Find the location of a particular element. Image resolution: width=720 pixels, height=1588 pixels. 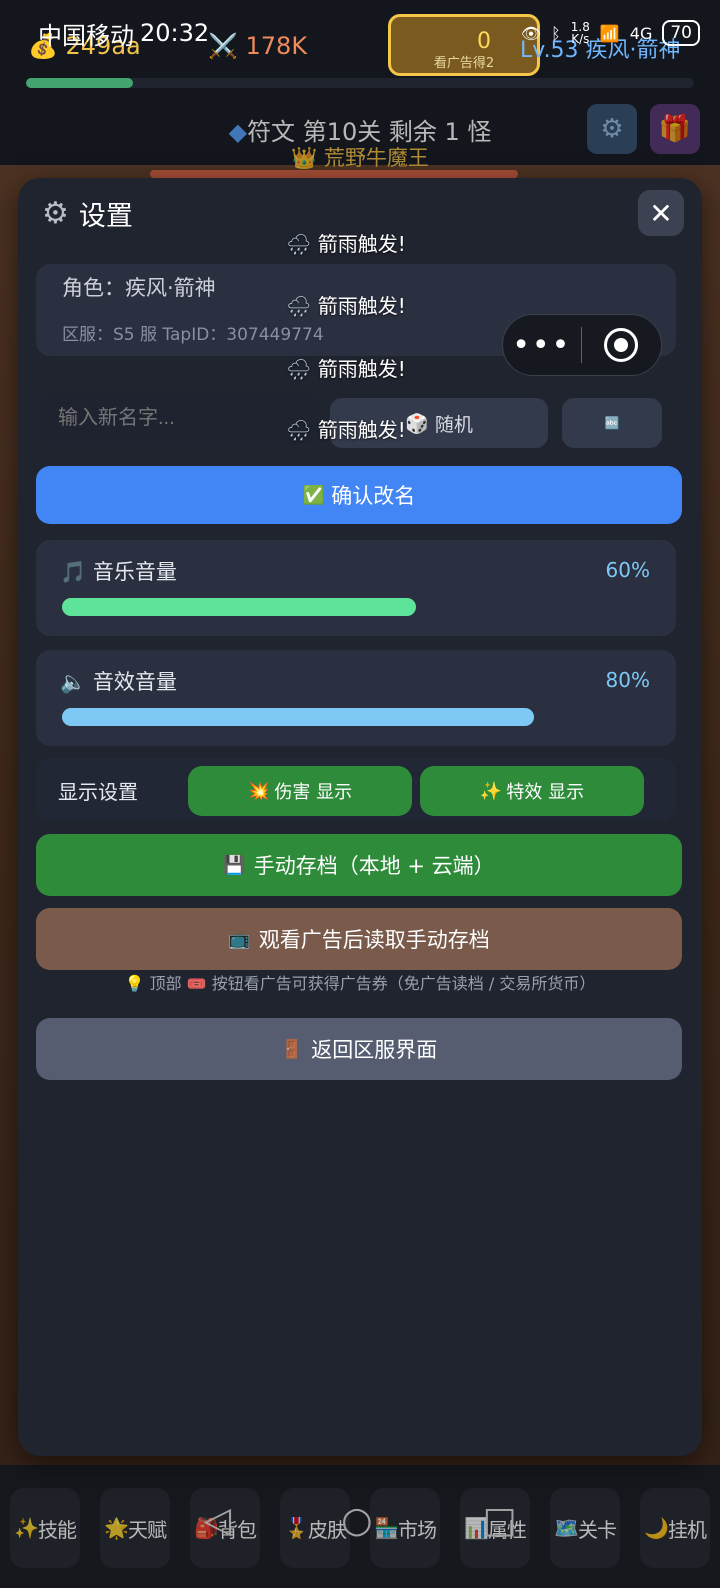

sfx-volume-label: 🔈 音效音量 is located at coordinates (118, 682).